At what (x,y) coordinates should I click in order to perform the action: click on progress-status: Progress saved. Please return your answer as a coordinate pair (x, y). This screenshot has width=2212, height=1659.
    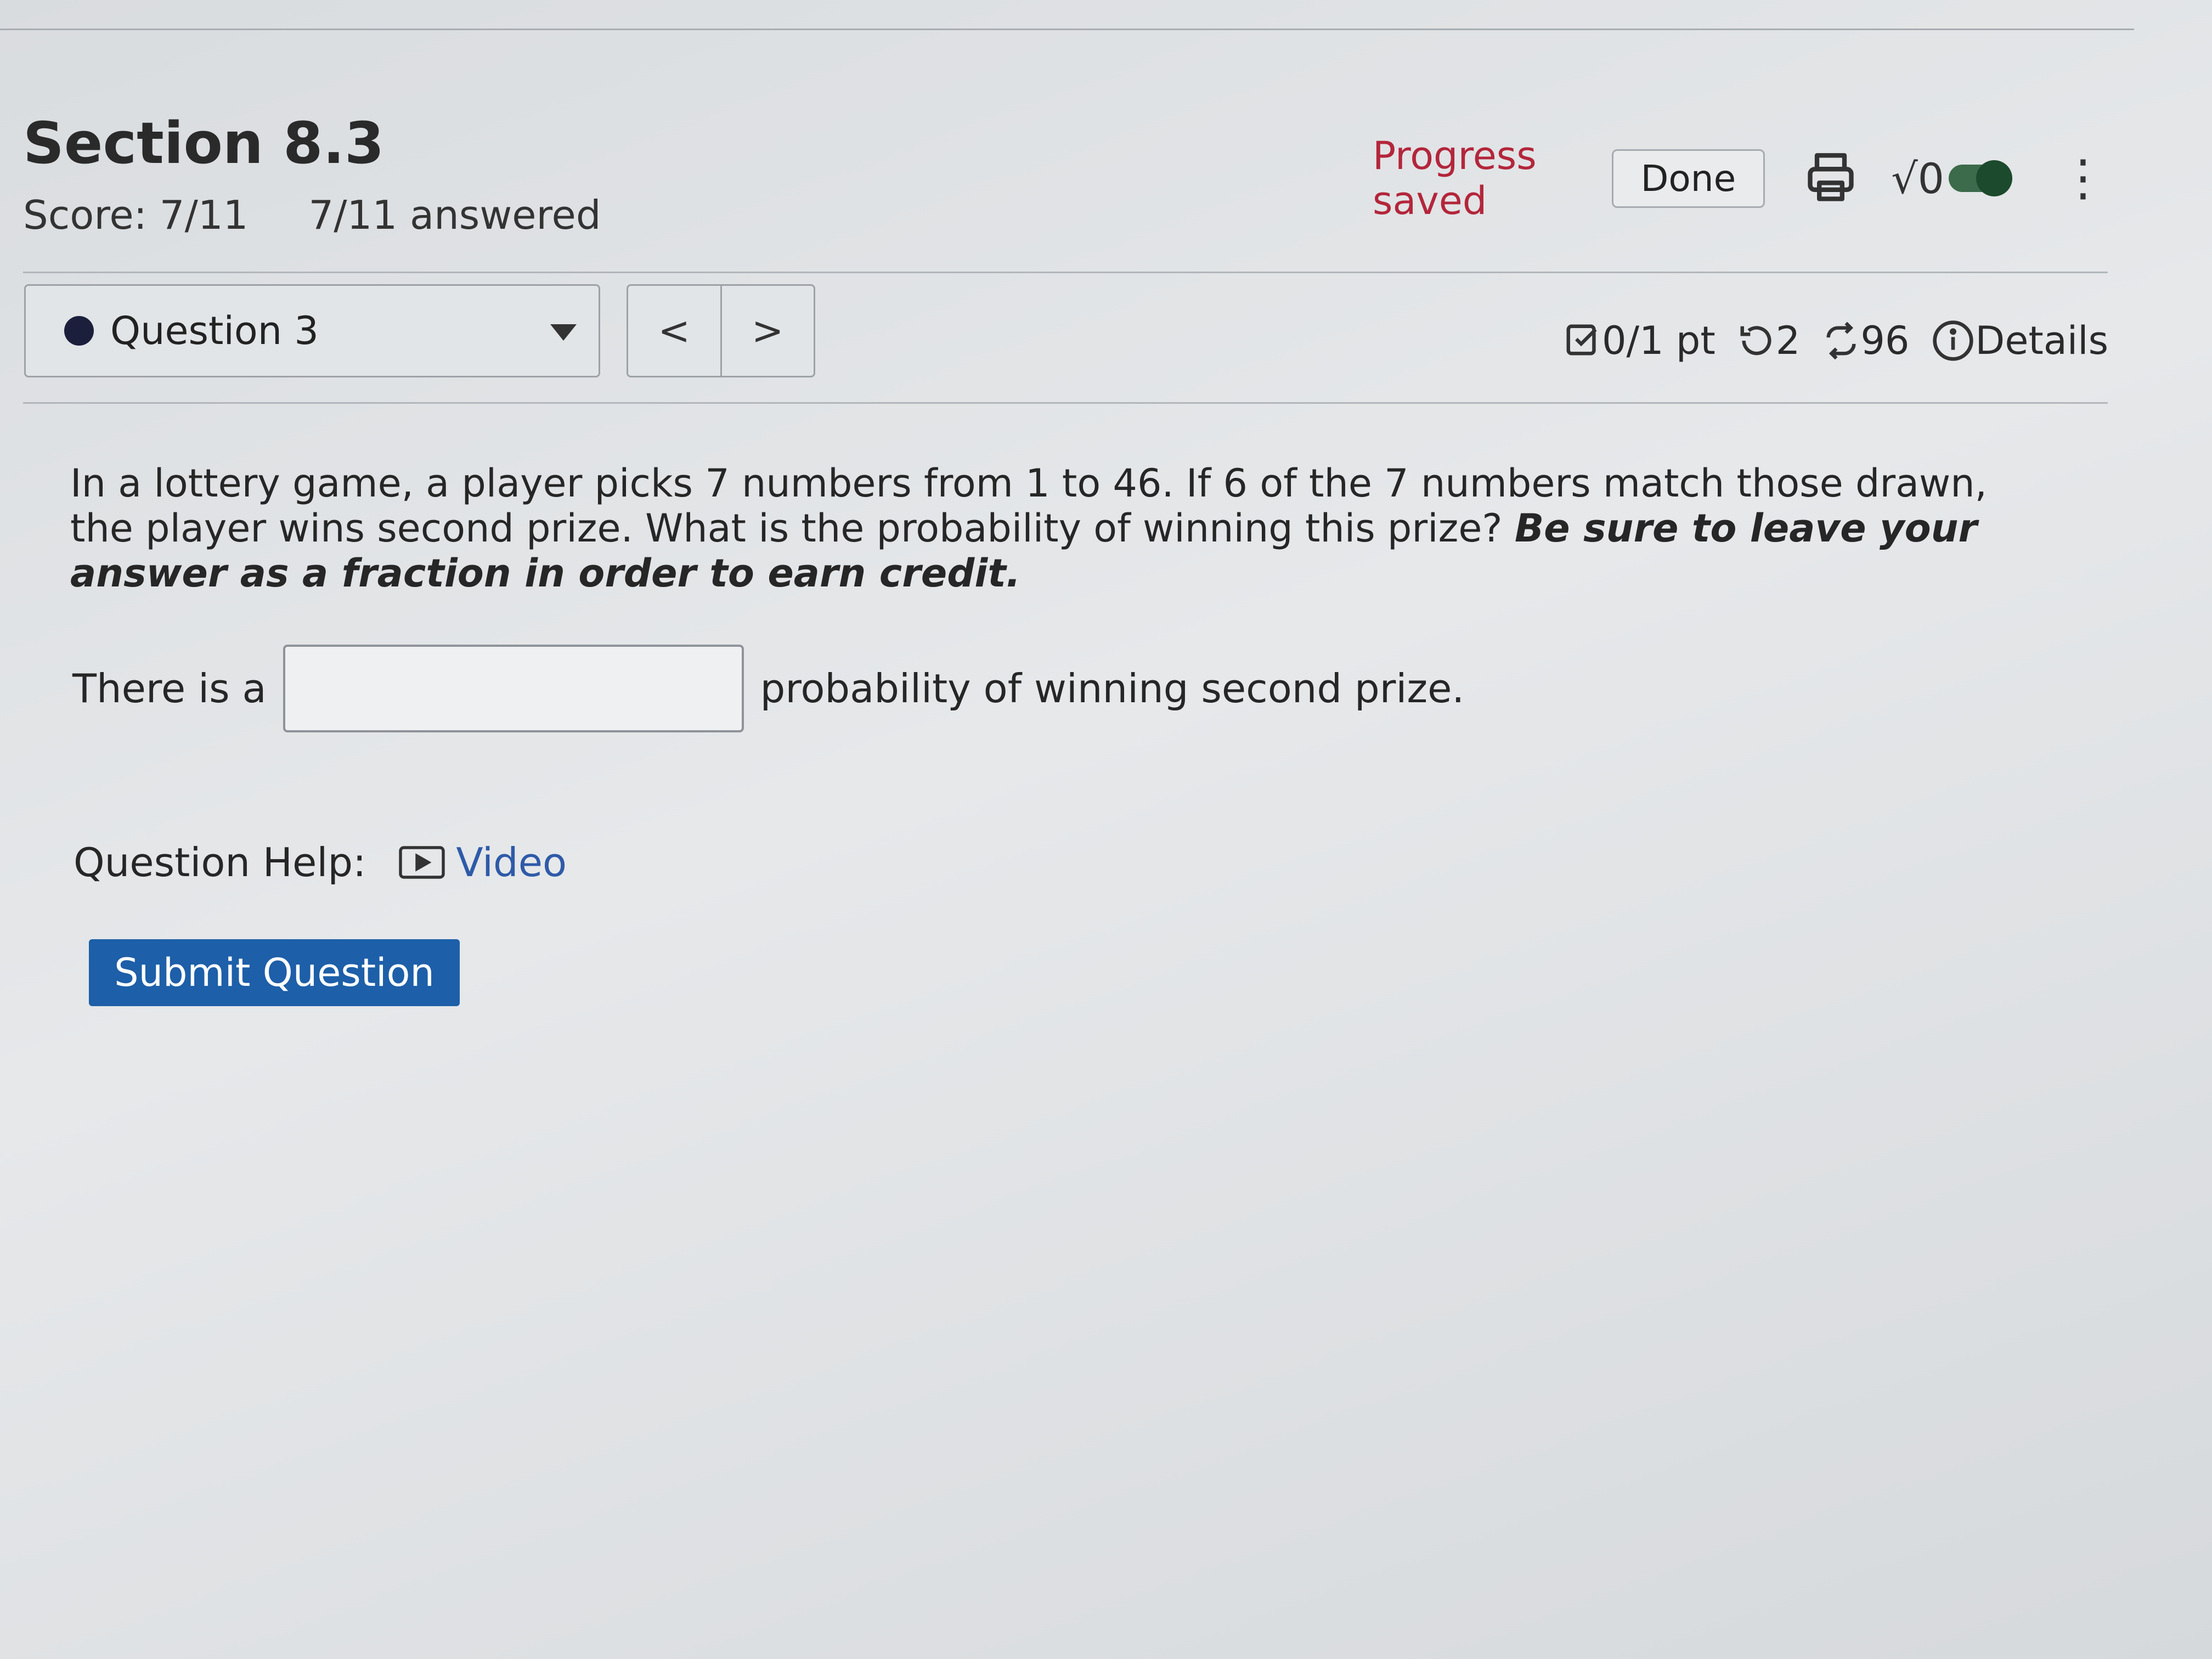
    Looking at the image, I should click on (1455, 178).